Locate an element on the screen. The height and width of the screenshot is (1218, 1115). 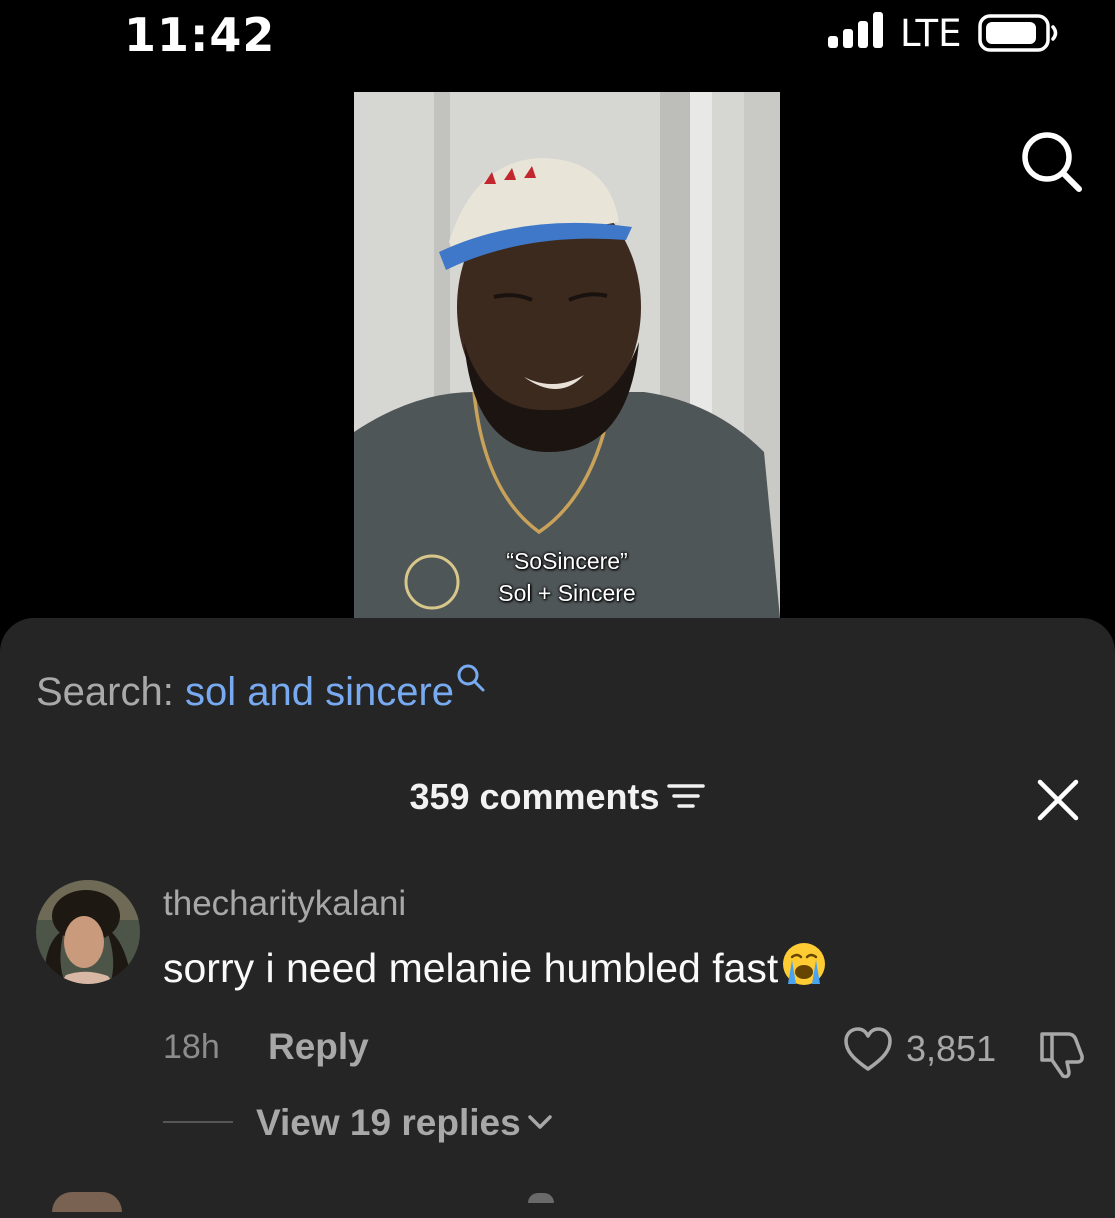
status-bar: 11:42 LTE is located at coordinates (557, 35).